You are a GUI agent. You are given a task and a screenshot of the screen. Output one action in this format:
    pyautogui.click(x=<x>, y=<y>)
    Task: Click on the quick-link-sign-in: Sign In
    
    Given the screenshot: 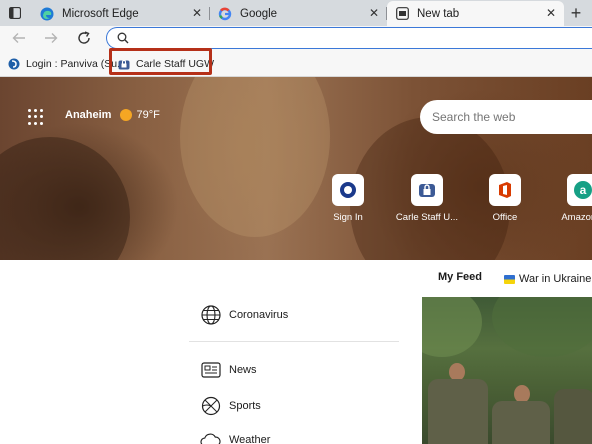 What is the action you would take?
    pyautogui.click(x=348, y=198)
    